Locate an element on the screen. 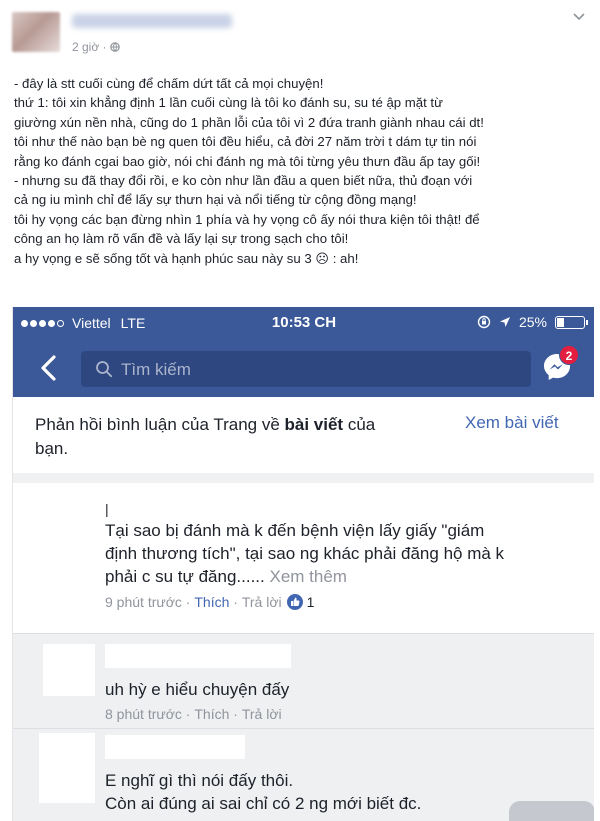 The width and height of the screenshot is (600, 821). search-placeholder: Tìm kiếm is located at coordinates (156, 369).